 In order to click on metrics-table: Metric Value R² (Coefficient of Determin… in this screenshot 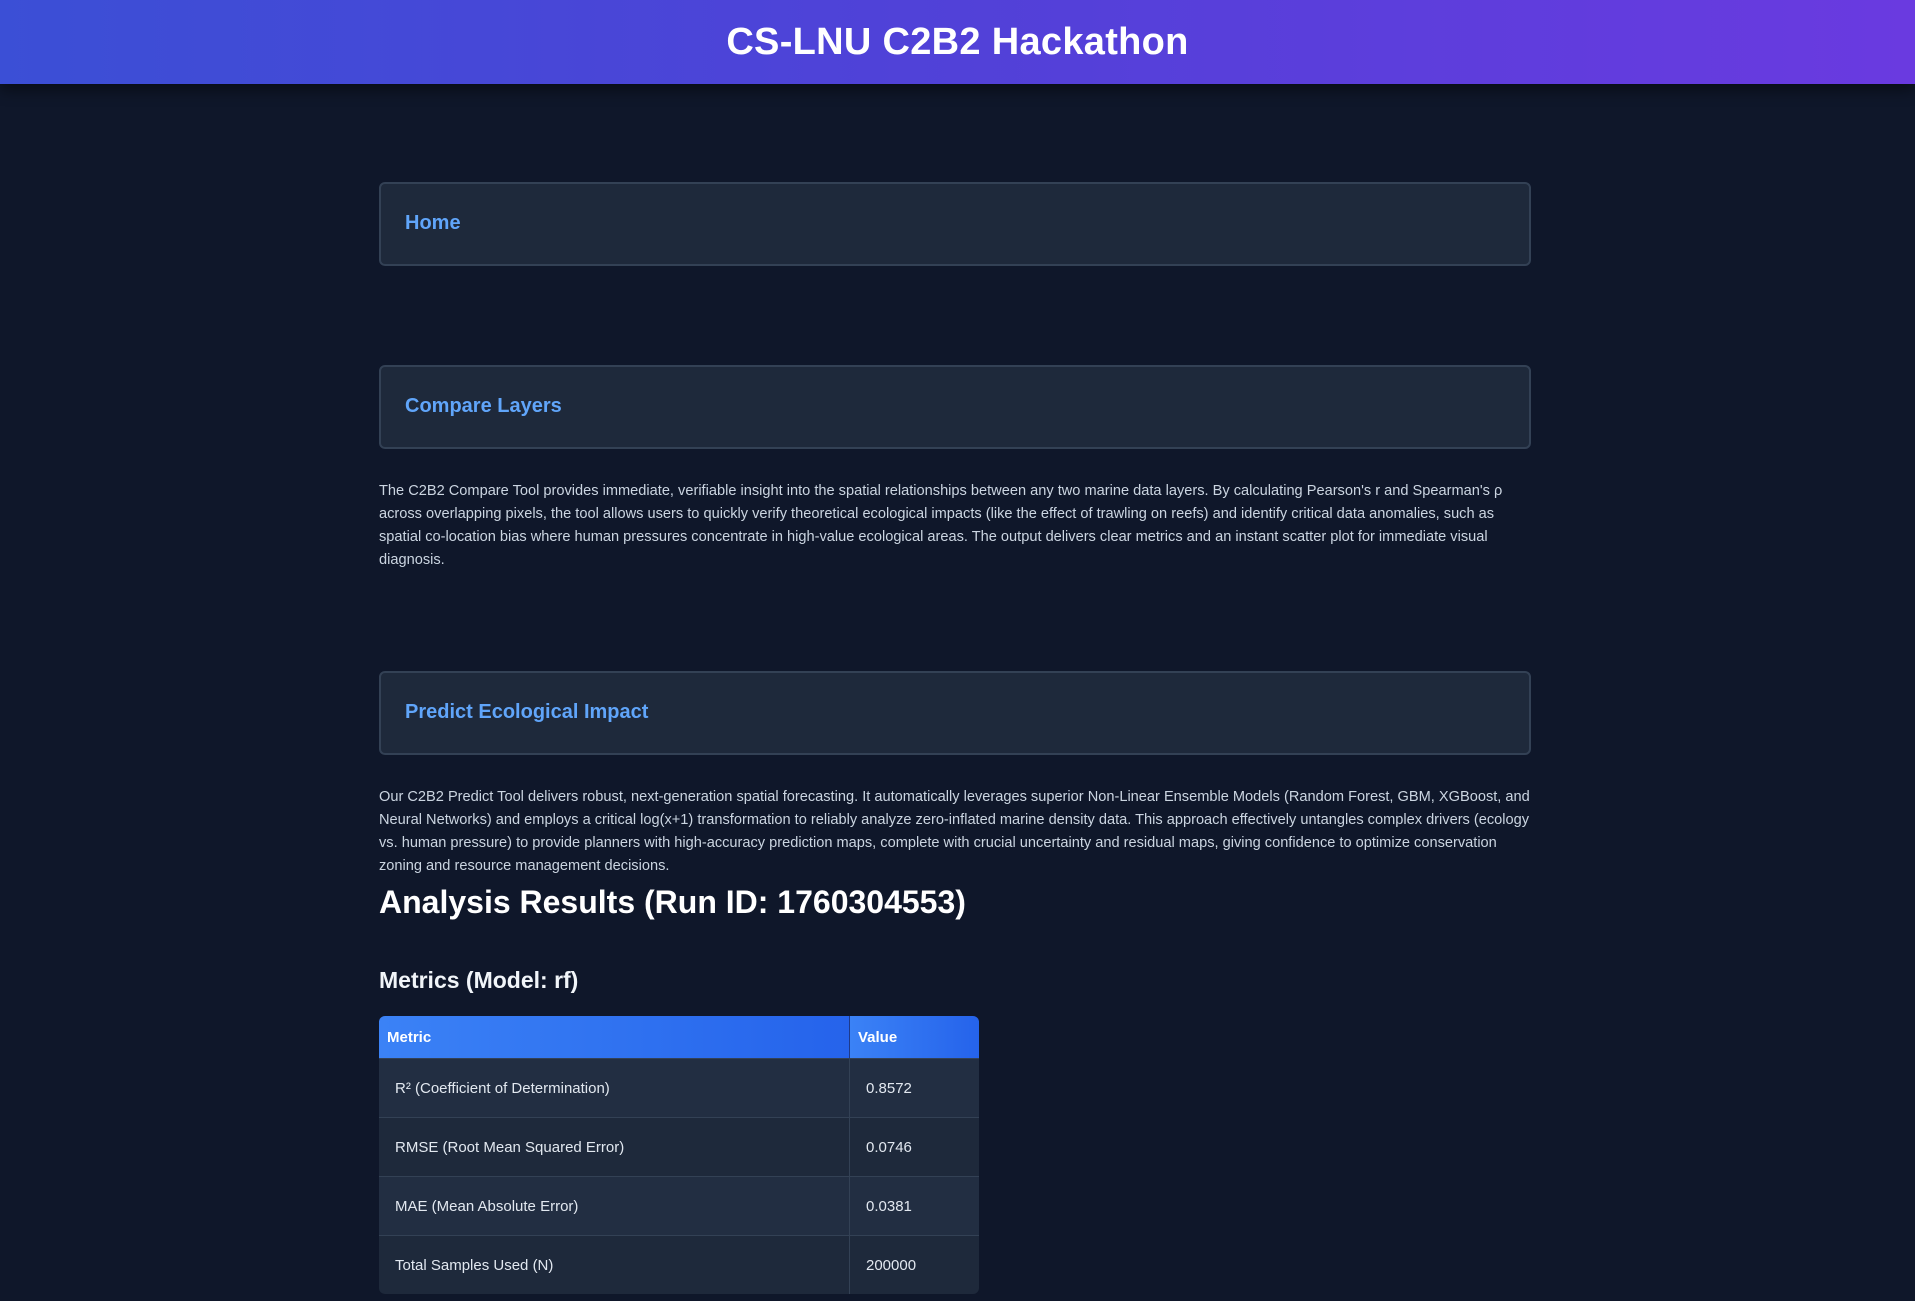, I will do `click(679, 1155)`.